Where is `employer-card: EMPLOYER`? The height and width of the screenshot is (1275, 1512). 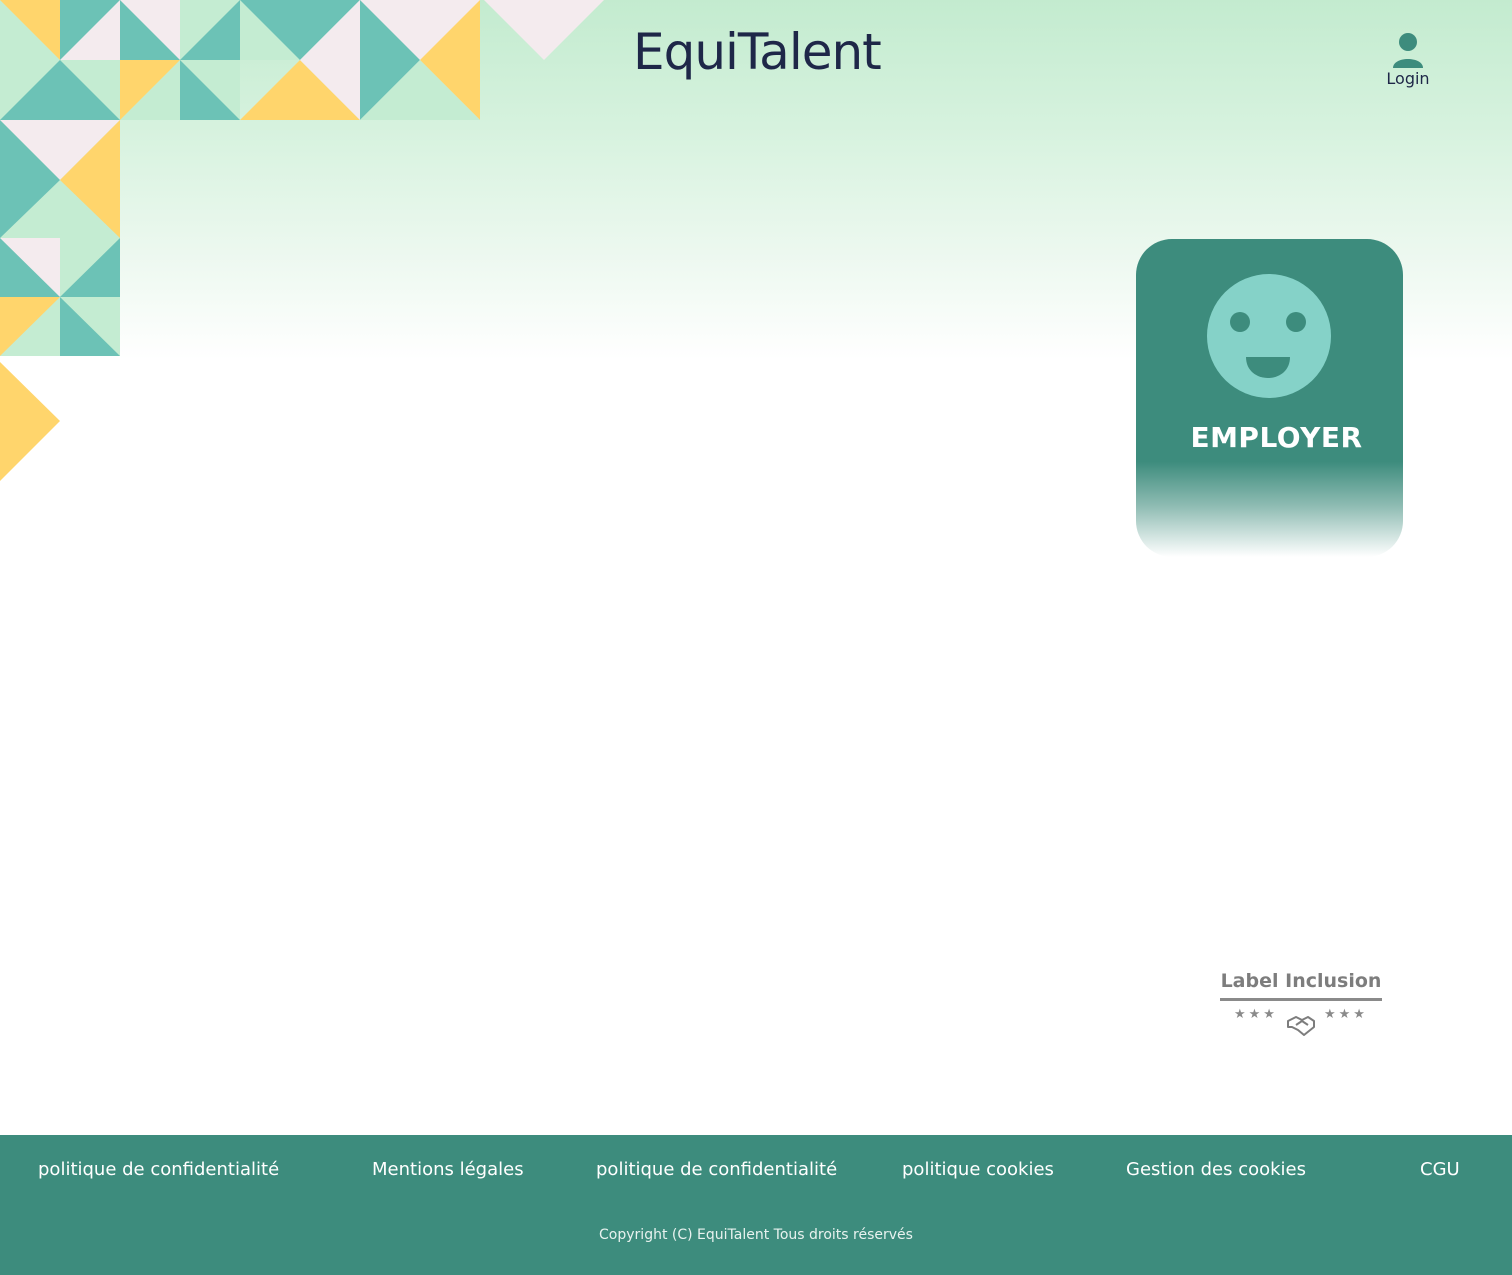 employer-card: EMPLOYER is located at coordinates (1269, 398).